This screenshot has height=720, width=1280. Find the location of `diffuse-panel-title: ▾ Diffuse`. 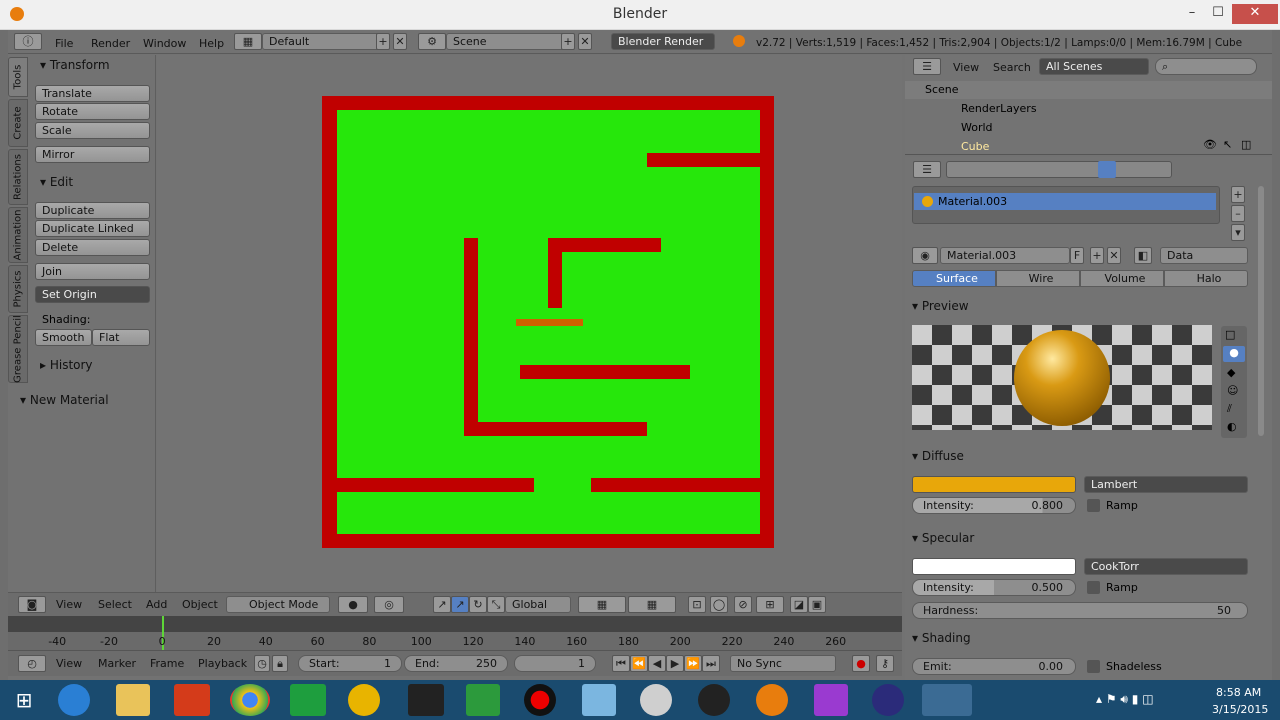

diffuse-panel-title: ▾ Diffuse is located at coordinates (1081, 456).